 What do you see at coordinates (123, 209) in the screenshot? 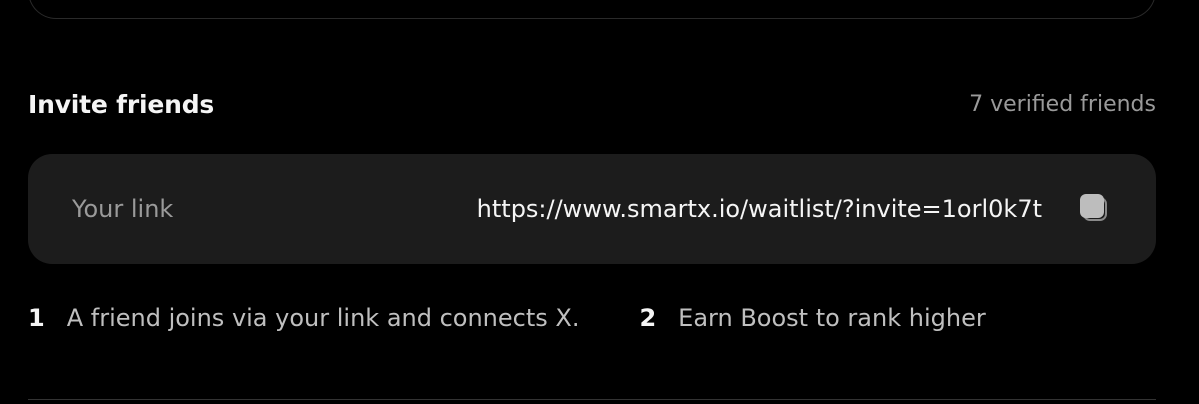
I see `link-label: Your link` at bounding box center [123, 209].